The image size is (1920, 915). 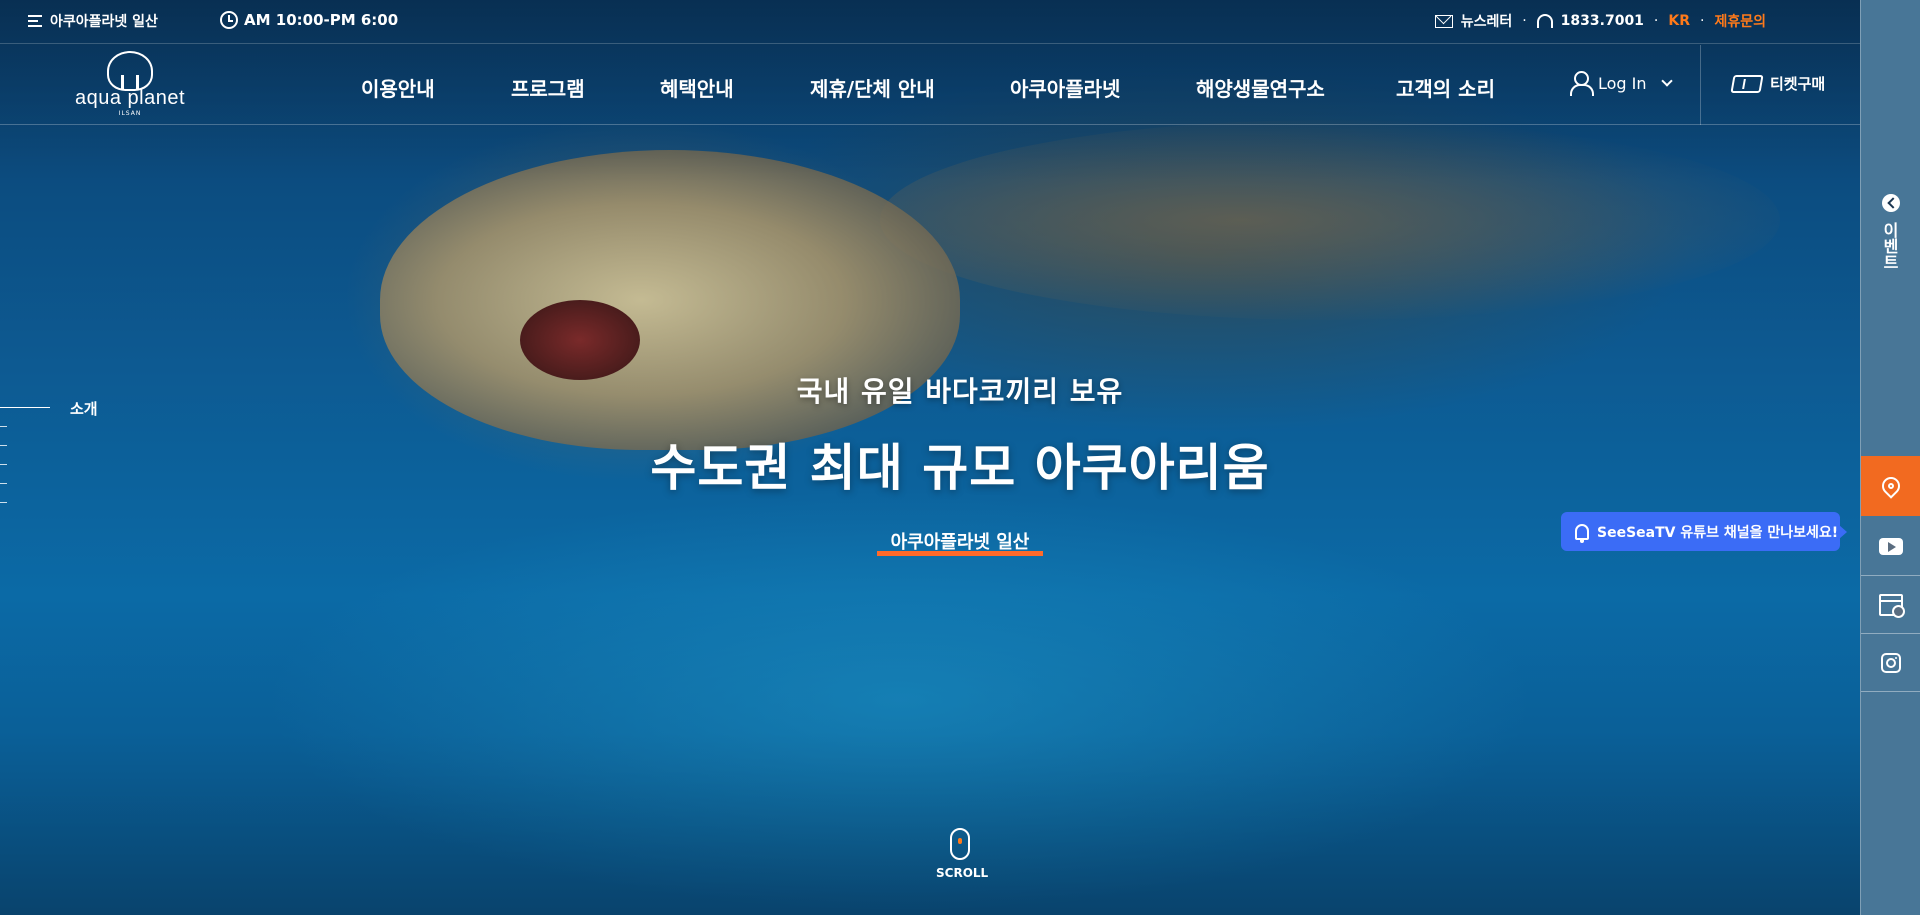 I want to click on logo: aqua planet ILSAN, so click(x=130, y=86).